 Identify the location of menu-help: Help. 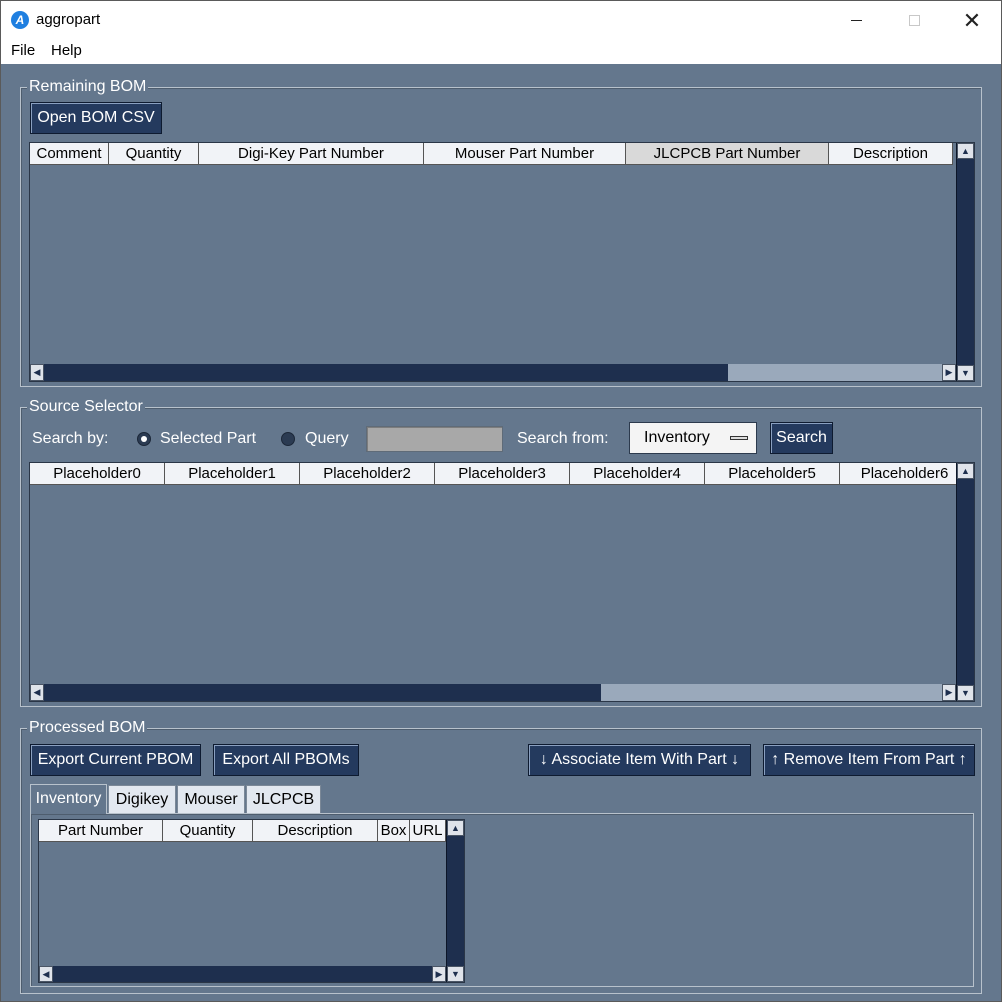
(66, 50).